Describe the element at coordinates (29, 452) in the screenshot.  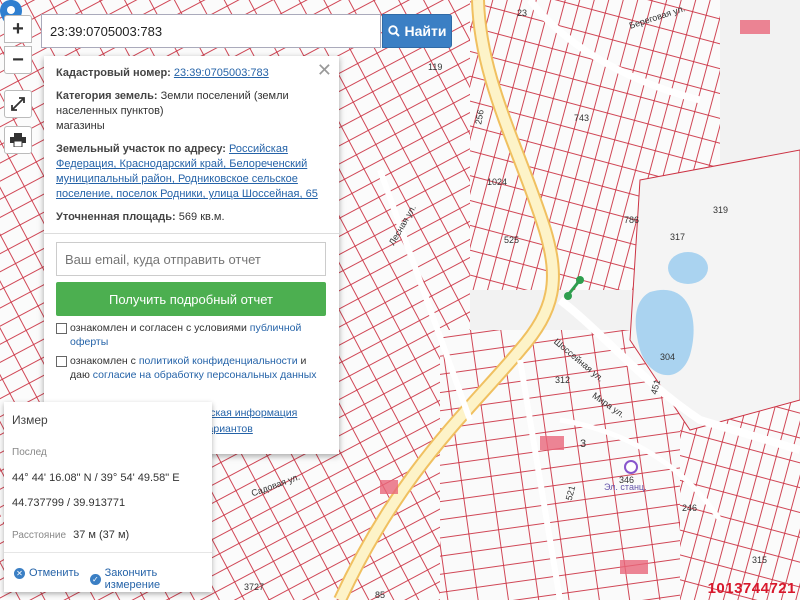
I see `measure-subtitle: Послед` at that location.